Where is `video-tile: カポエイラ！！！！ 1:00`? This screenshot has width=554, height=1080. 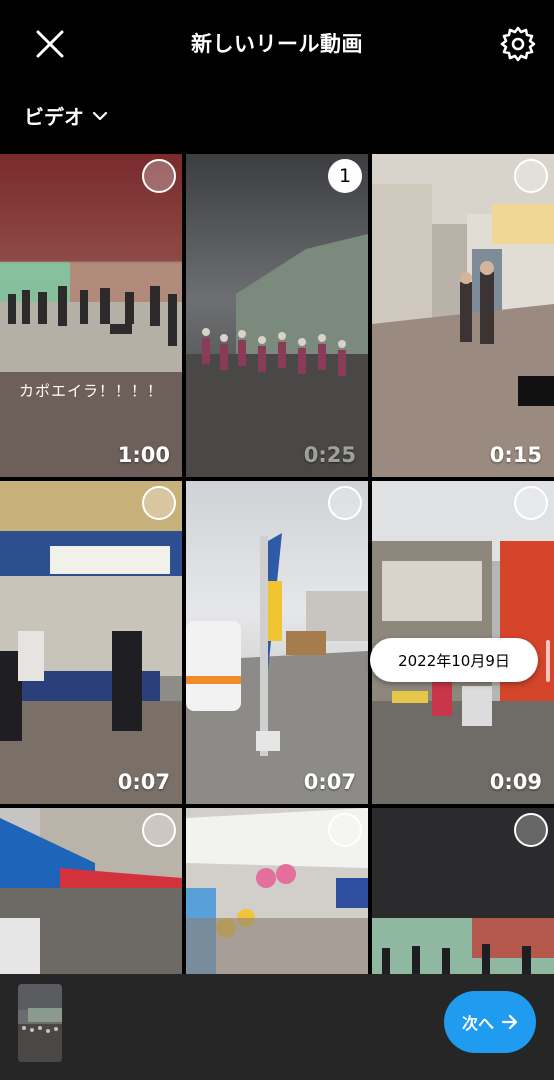 video-tile: カポエイラ！！！！ 1:00 is located at coordinates (91, 315).